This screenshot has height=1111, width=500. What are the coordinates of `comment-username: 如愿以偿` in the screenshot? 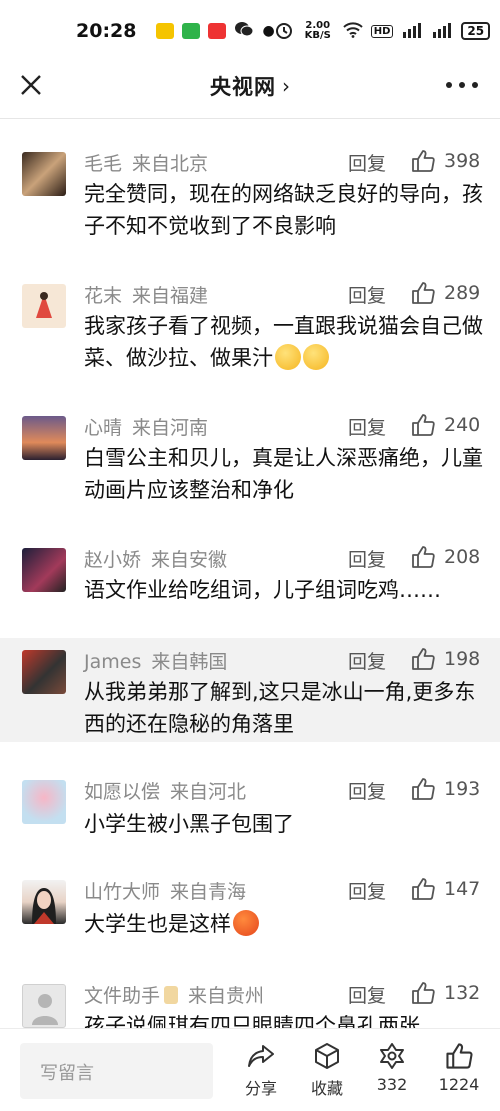 It's located at (122, 792).